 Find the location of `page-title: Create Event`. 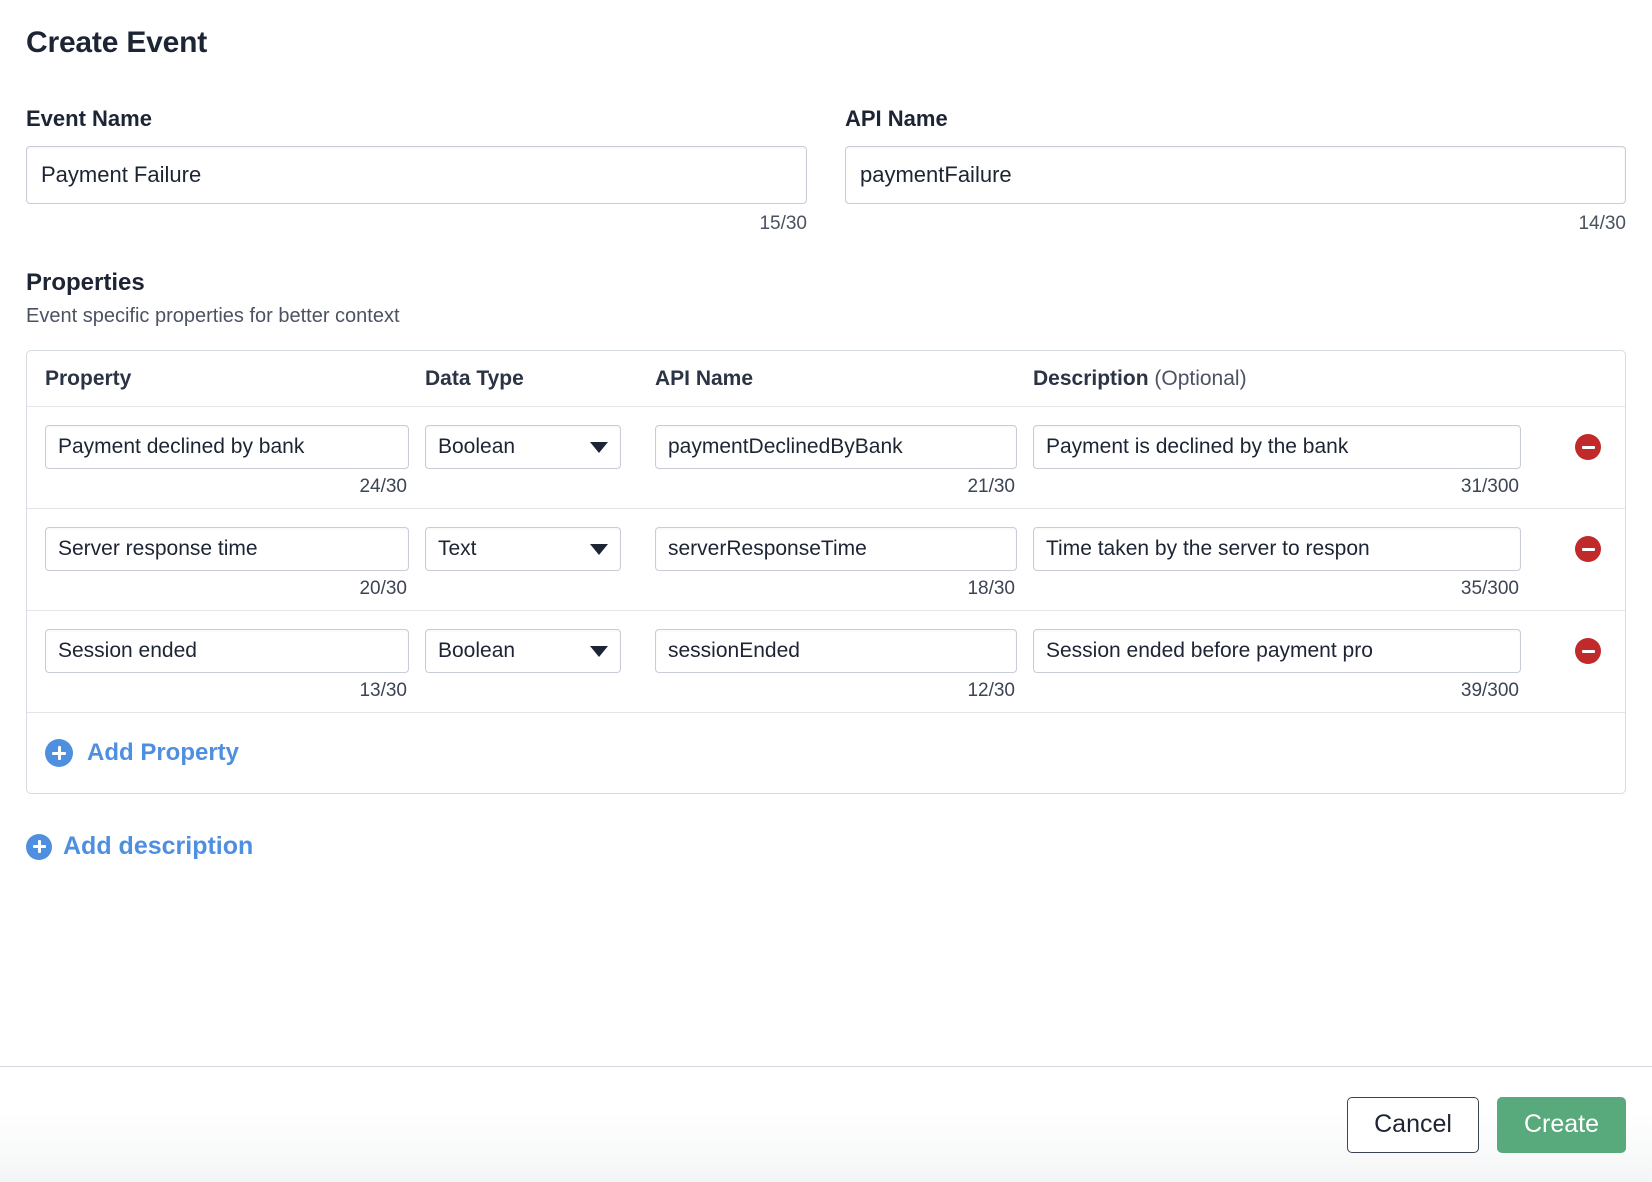

page-title: Create Event is located at coordinates (117, 42).